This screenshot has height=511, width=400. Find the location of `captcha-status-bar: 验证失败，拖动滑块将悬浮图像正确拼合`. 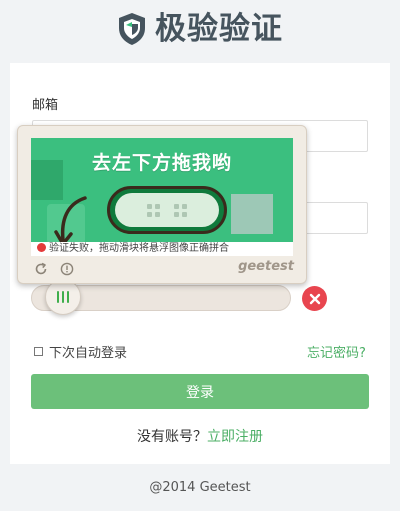

captcha-status-bar: 验证失败，拖动滑块将悬浮图像正确拼合 is located at coordinates (162, 249).